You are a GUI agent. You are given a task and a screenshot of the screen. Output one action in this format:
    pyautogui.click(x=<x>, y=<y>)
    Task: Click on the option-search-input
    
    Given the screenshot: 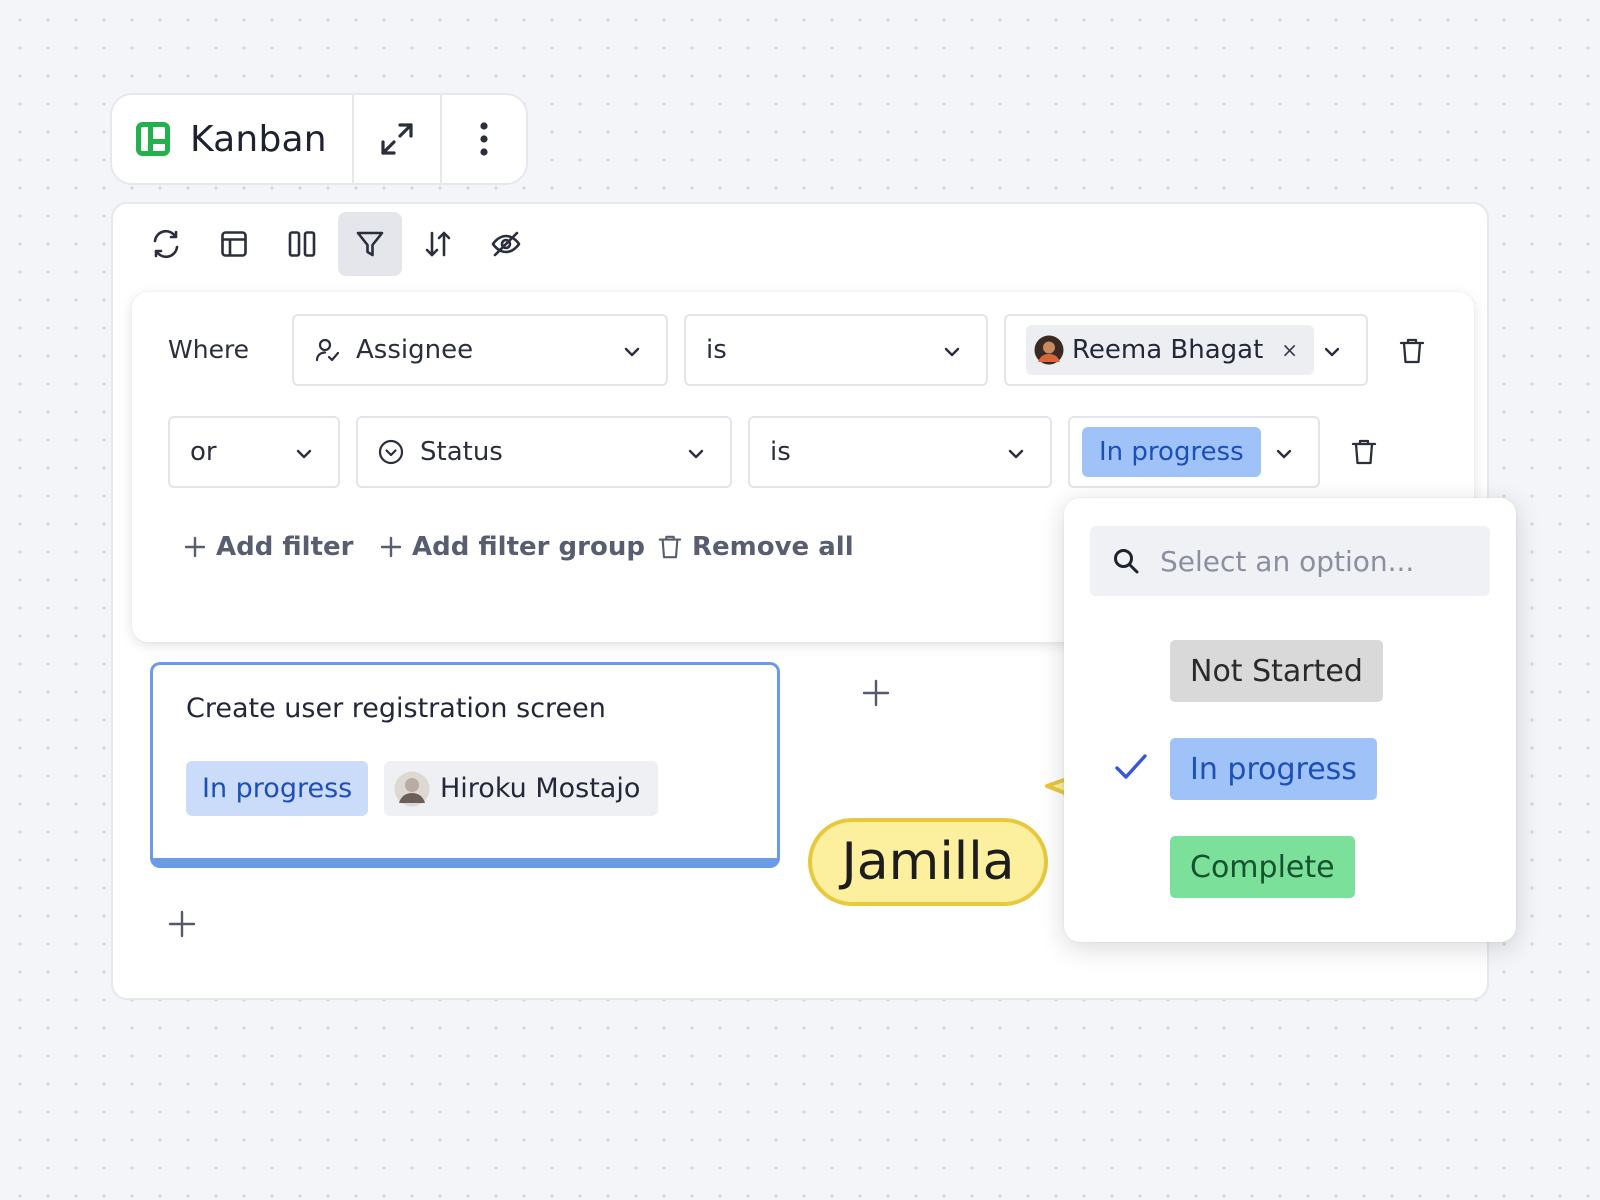 What is the action you would take?
    pyautogui.click(x=1310, y=561)
    